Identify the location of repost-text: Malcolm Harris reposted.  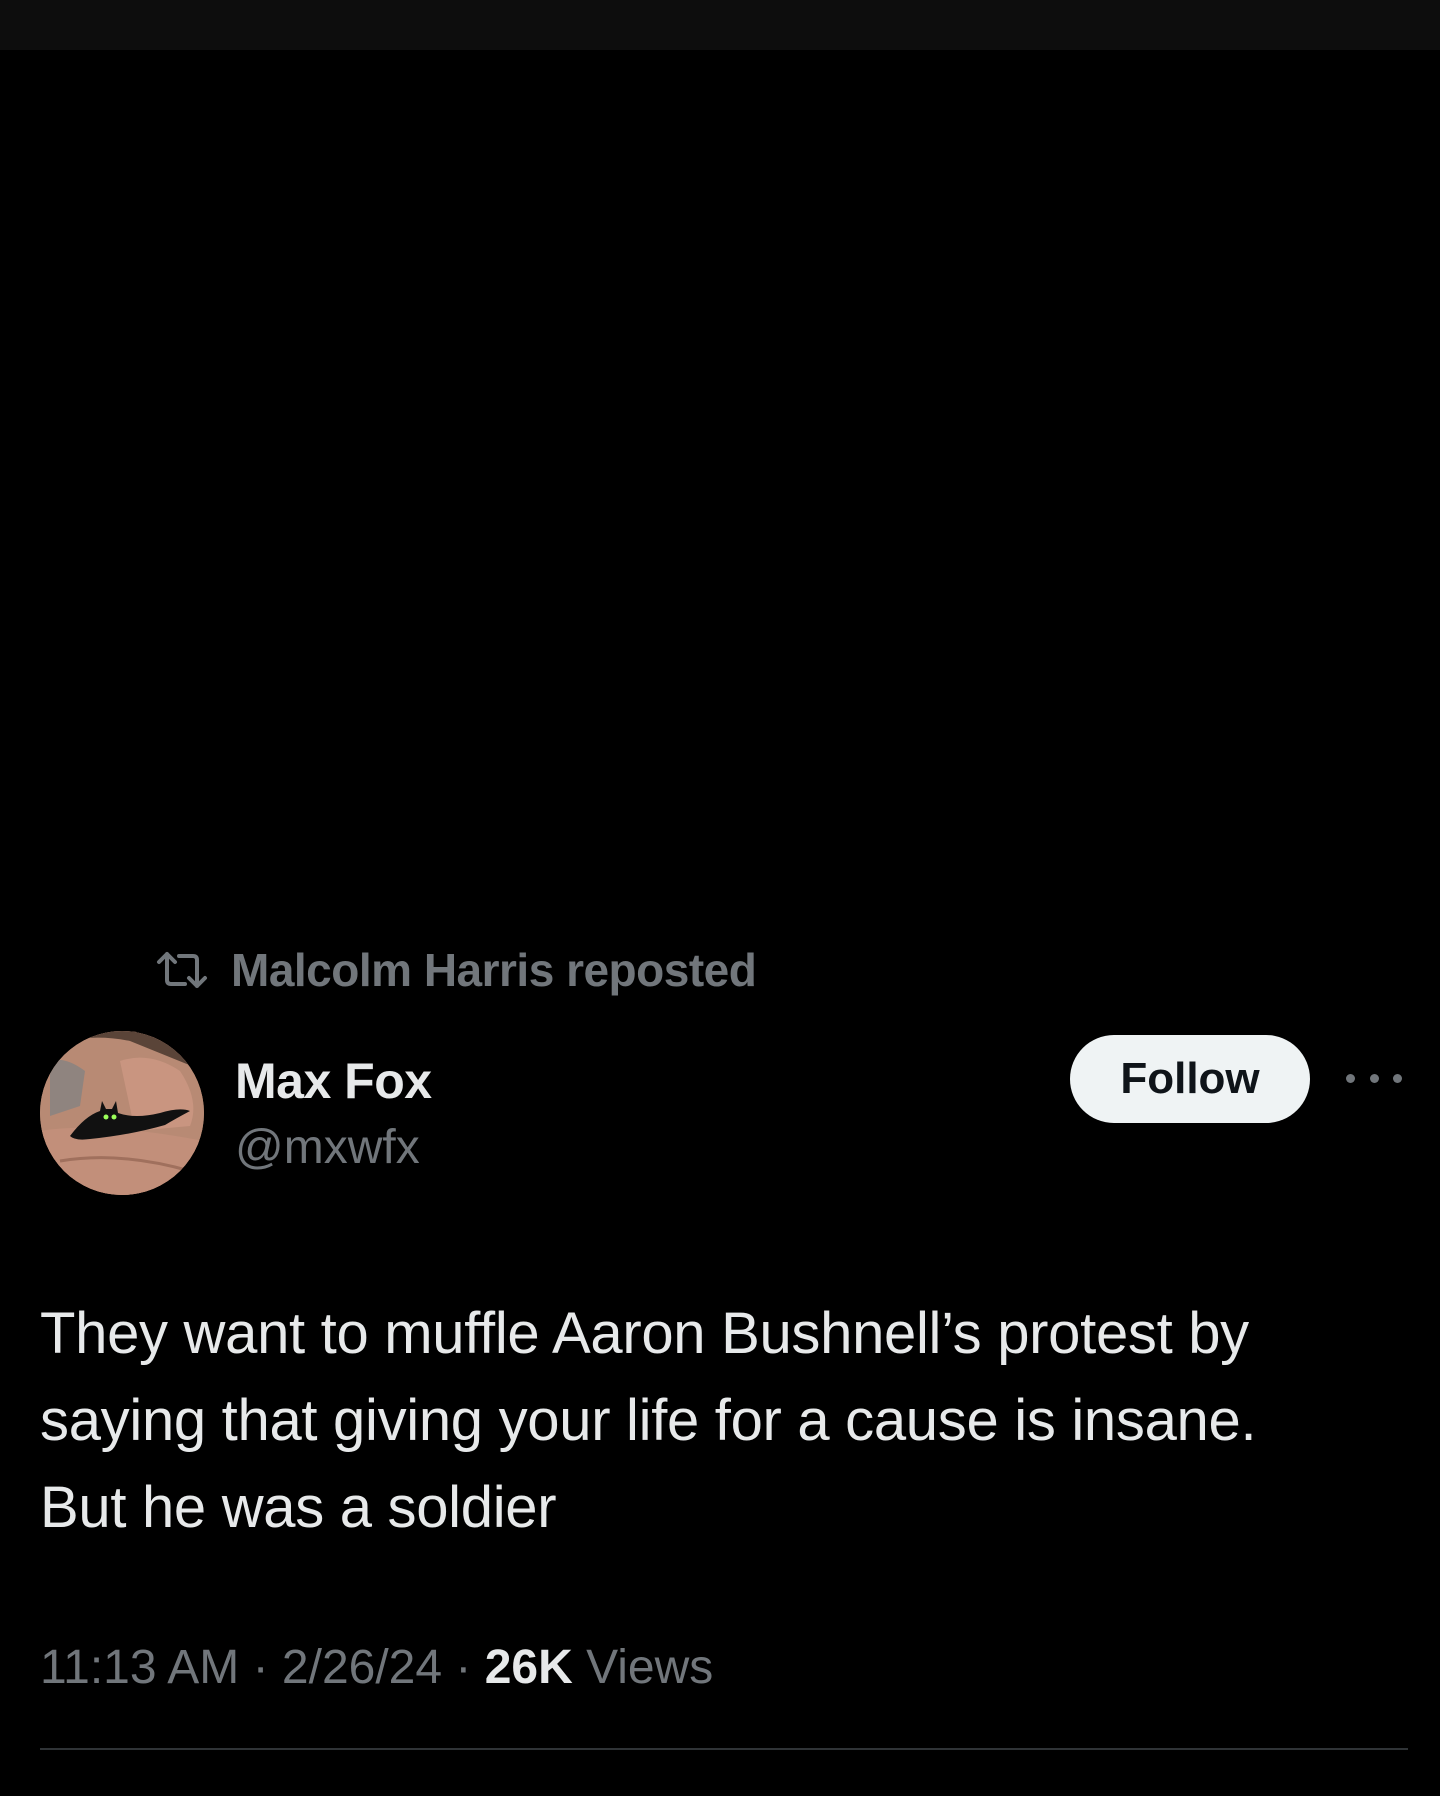
(494, 970).